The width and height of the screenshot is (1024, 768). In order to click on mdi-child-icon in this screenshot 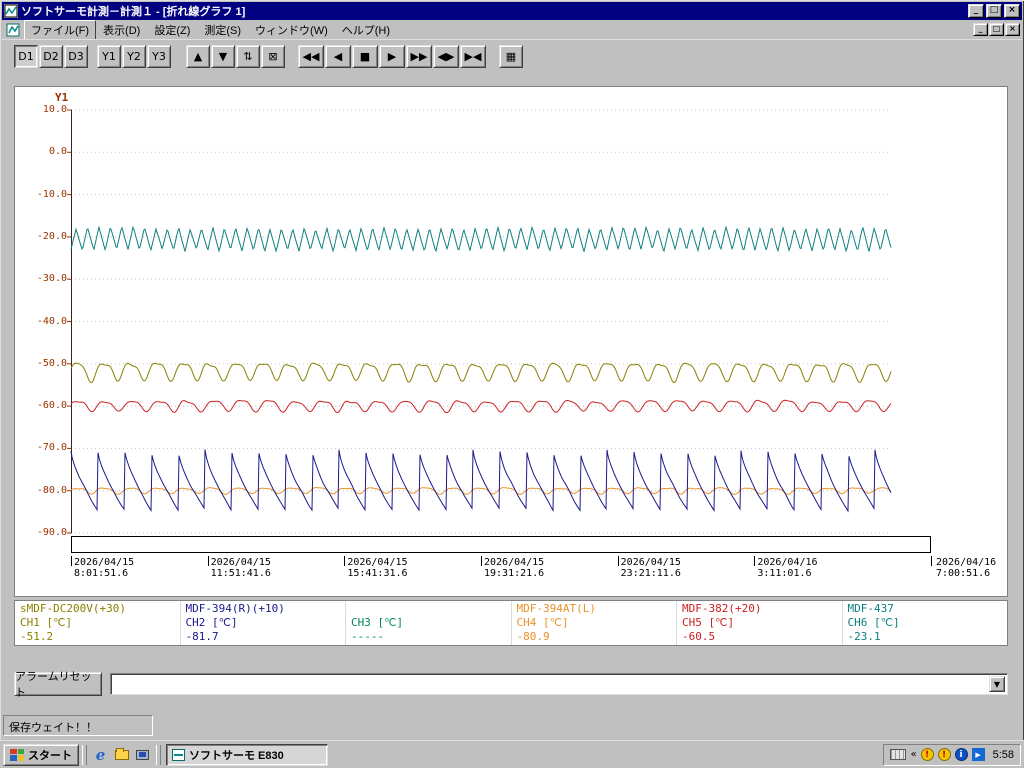, I will do `click(13, 30)`.